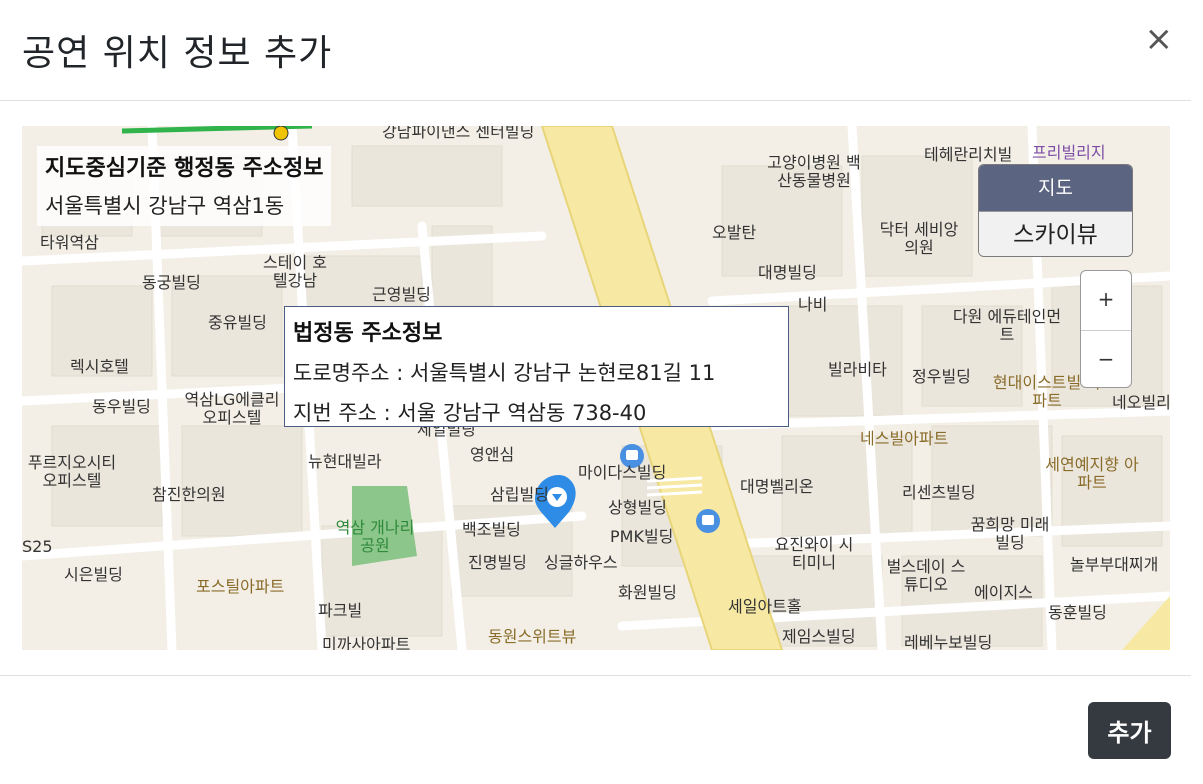 Image resolution: width=1203 pixels, height=784 pixels. Describe the element at coordinates (1129, 730) in the screenshot. I see `add-button: 추가` at that location.